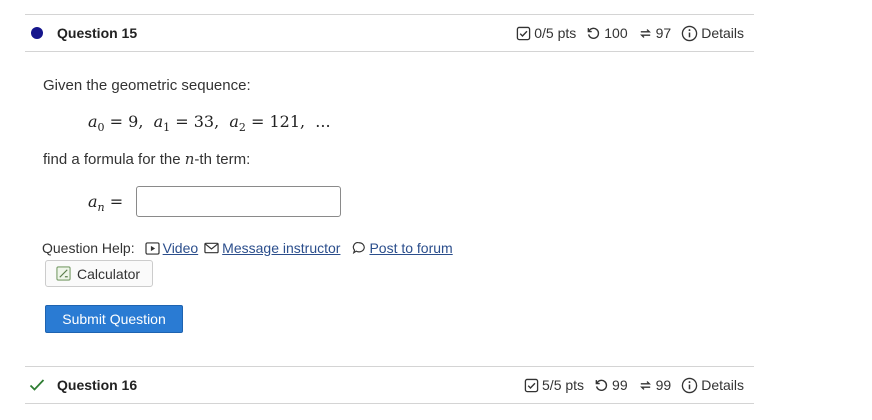 The height and width of the screenshot is (420, 872). What do you see at coordinates (616, 33) in the screenshot?
I see `attempts-text: 100` at bounding box center [616, 33].